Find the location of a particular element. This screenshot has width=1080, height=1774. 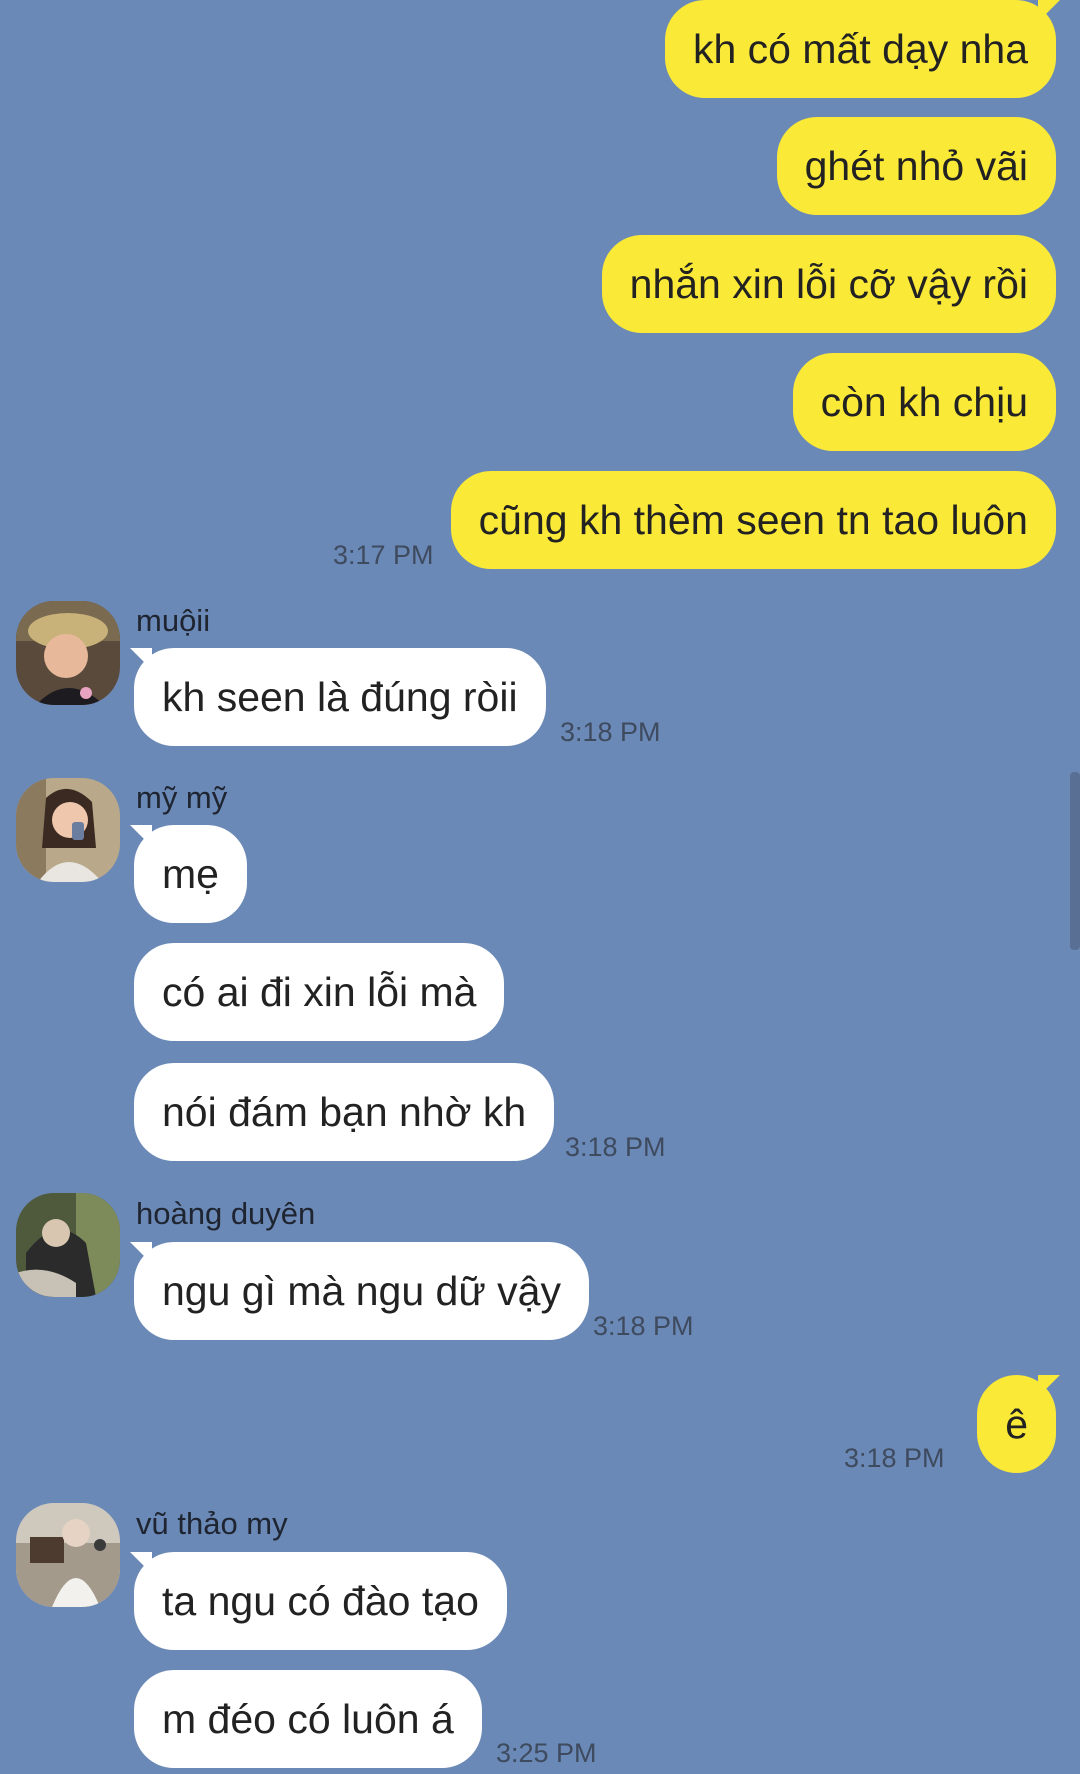

incoming-message-bubble: ta ngu có đào tạo is located at coordinates (320, 1601).